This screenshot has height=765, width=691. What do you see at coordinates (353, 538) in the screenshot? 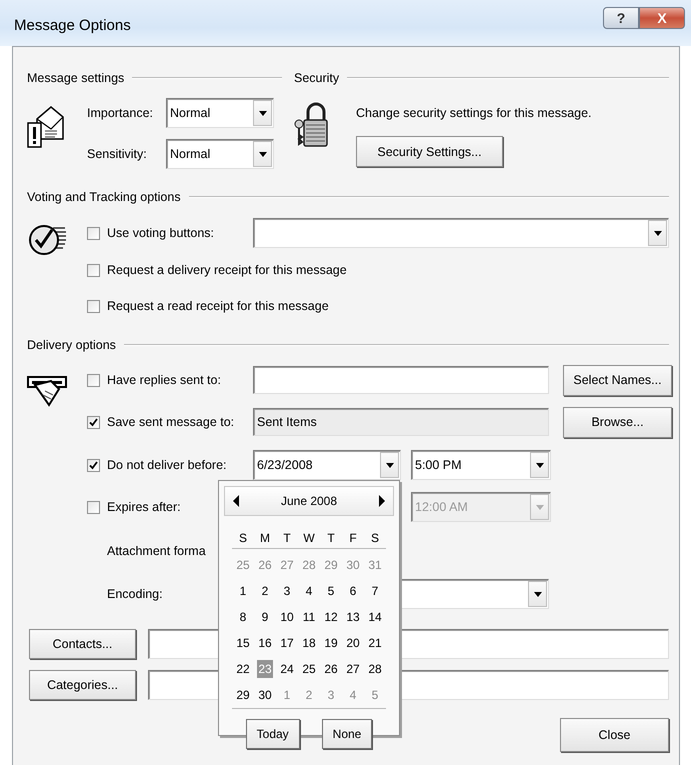
I see `weekday-label: F` at bounding box center [353, 538].